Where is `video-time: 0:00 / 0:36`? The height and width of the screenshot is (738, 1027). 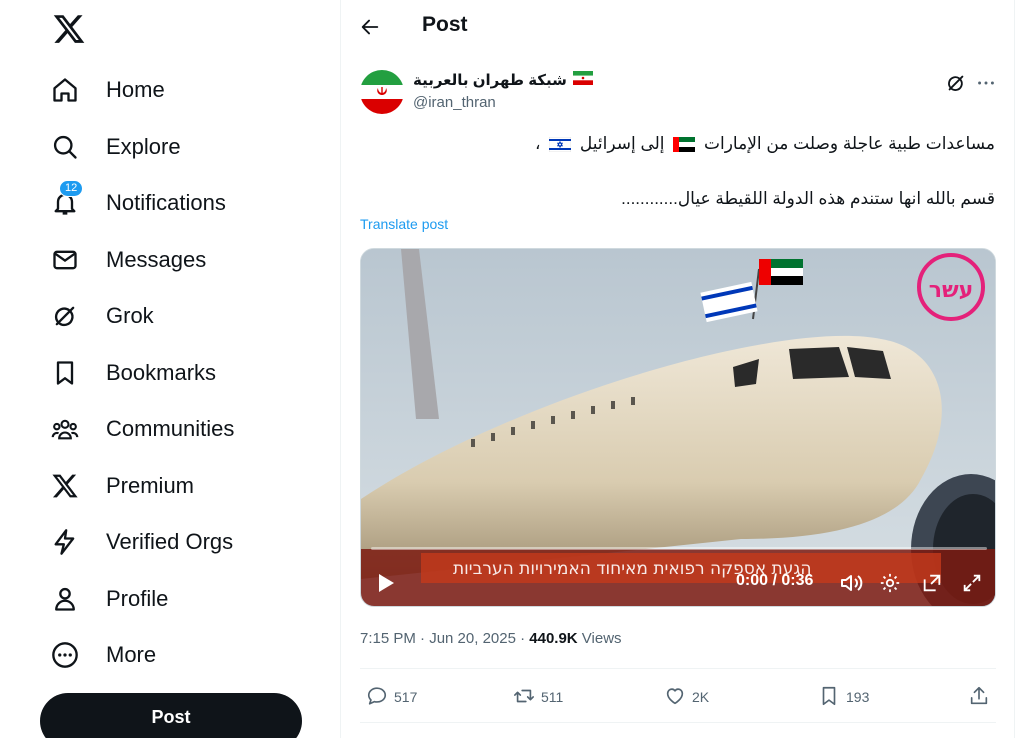
video-time: 0:00 / 0:36 is located at coordinates (775, 580).